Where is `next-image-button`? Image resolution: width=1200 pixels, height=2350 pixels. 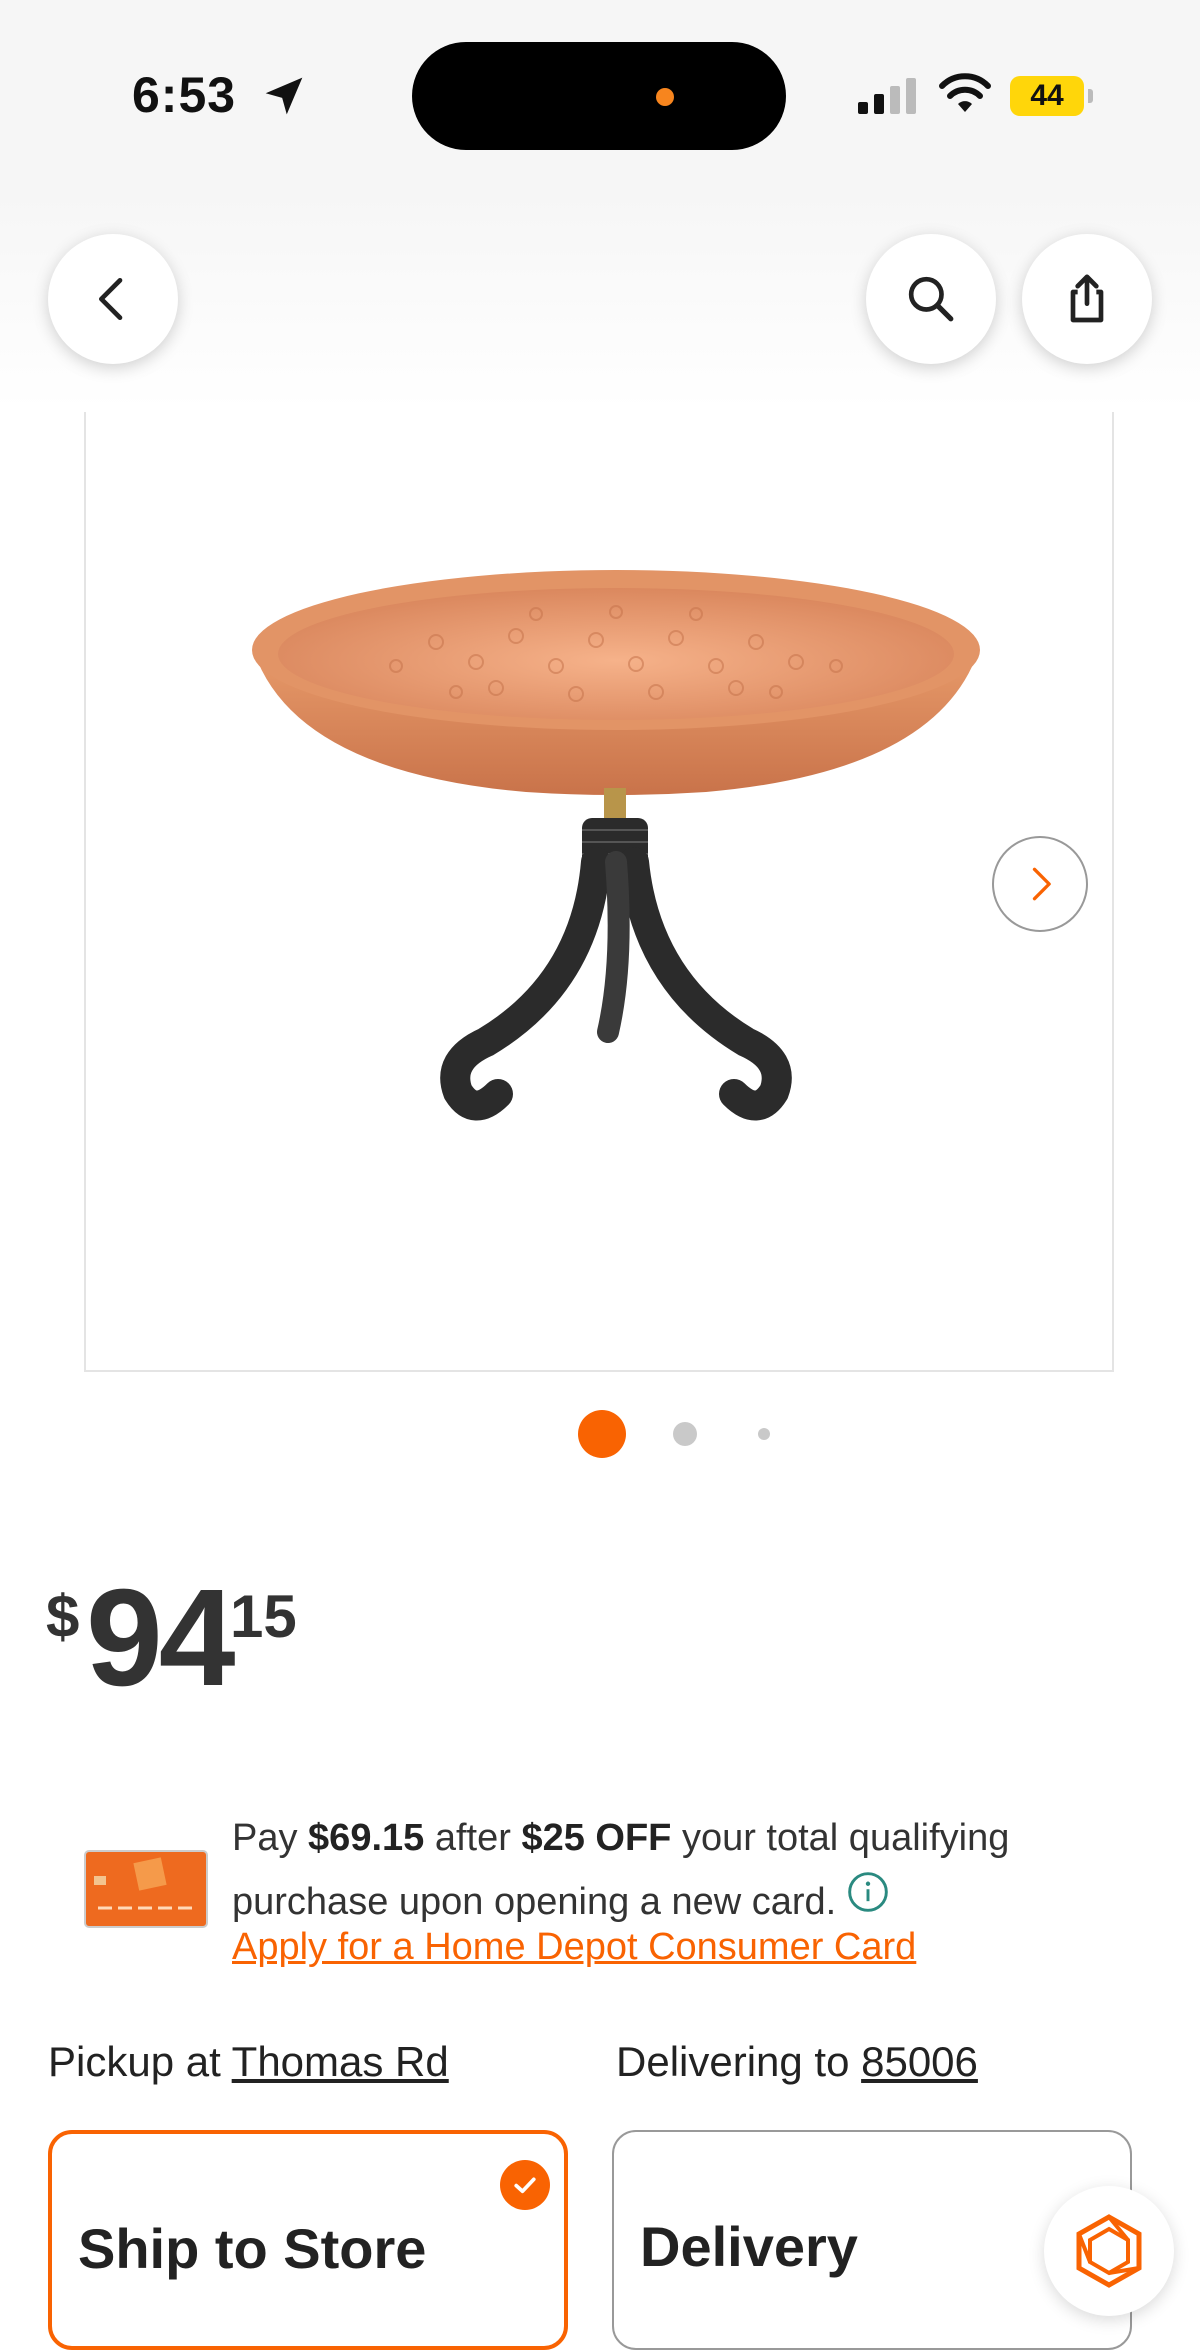
next-image-button is located at coordinates (1040, 884).